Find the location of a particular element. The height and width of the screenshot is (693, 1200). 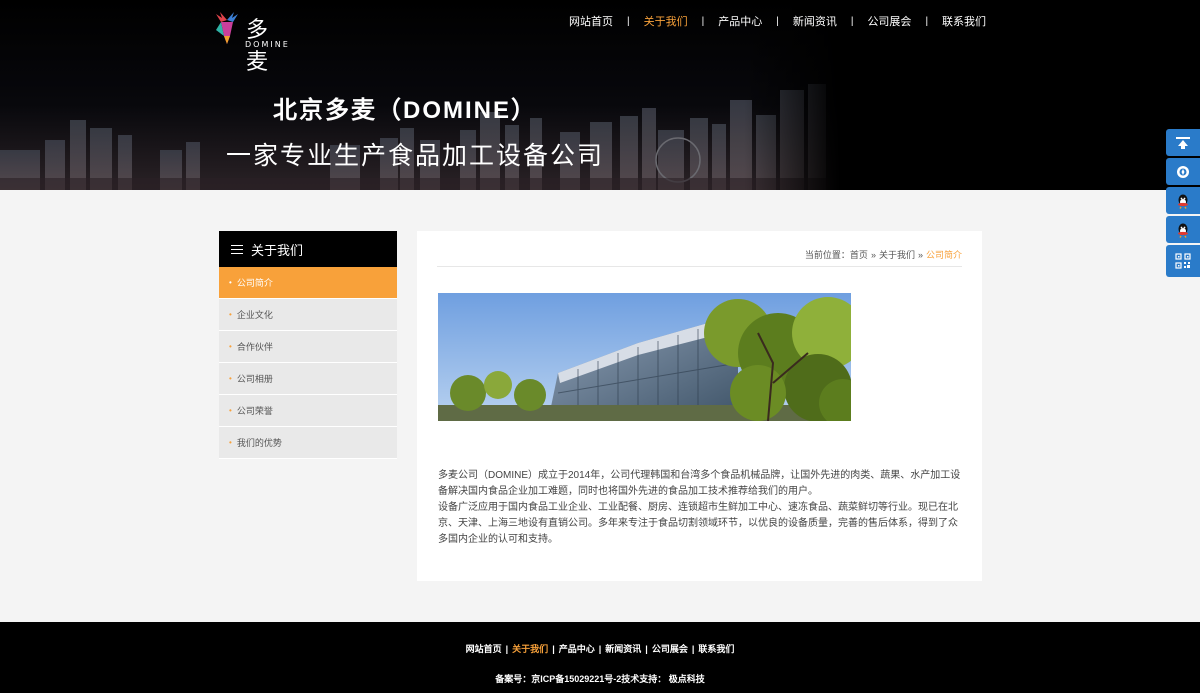

sidebar-item-label: 公司简介 is located at coordinates (254, 283).